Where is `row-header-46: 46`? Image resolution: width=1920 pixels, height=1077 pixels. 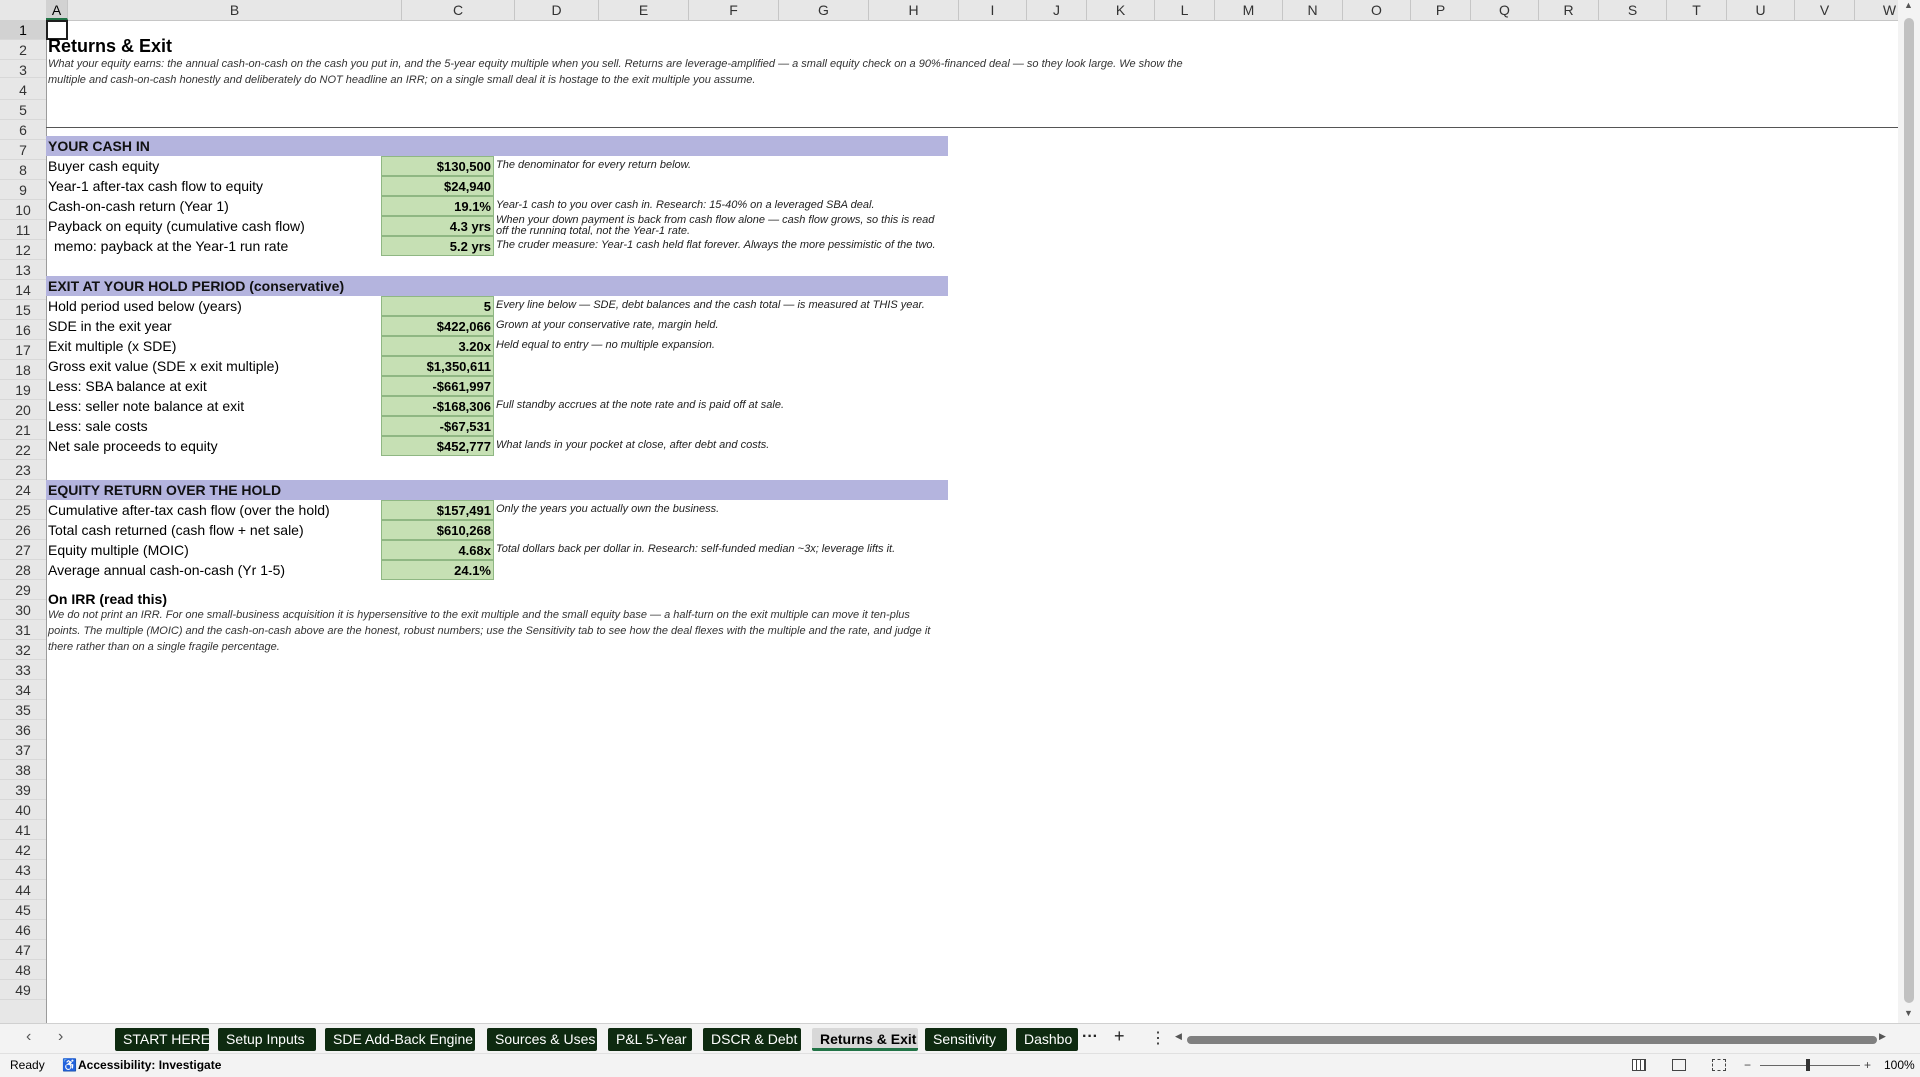 row-header-46: 46 is located at coordinates (23, 930).